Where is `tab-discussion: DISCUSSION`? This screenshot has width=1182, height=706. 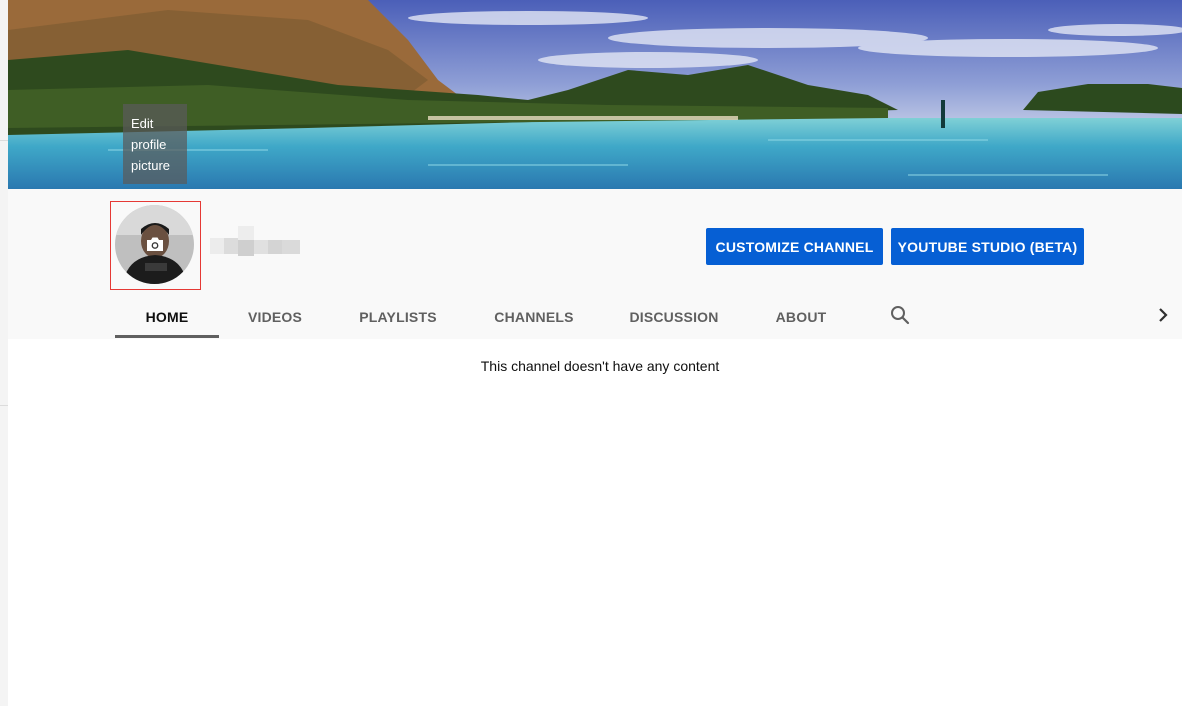
tab-discussion: DISCUSSION is located at coordinates (674, 317).